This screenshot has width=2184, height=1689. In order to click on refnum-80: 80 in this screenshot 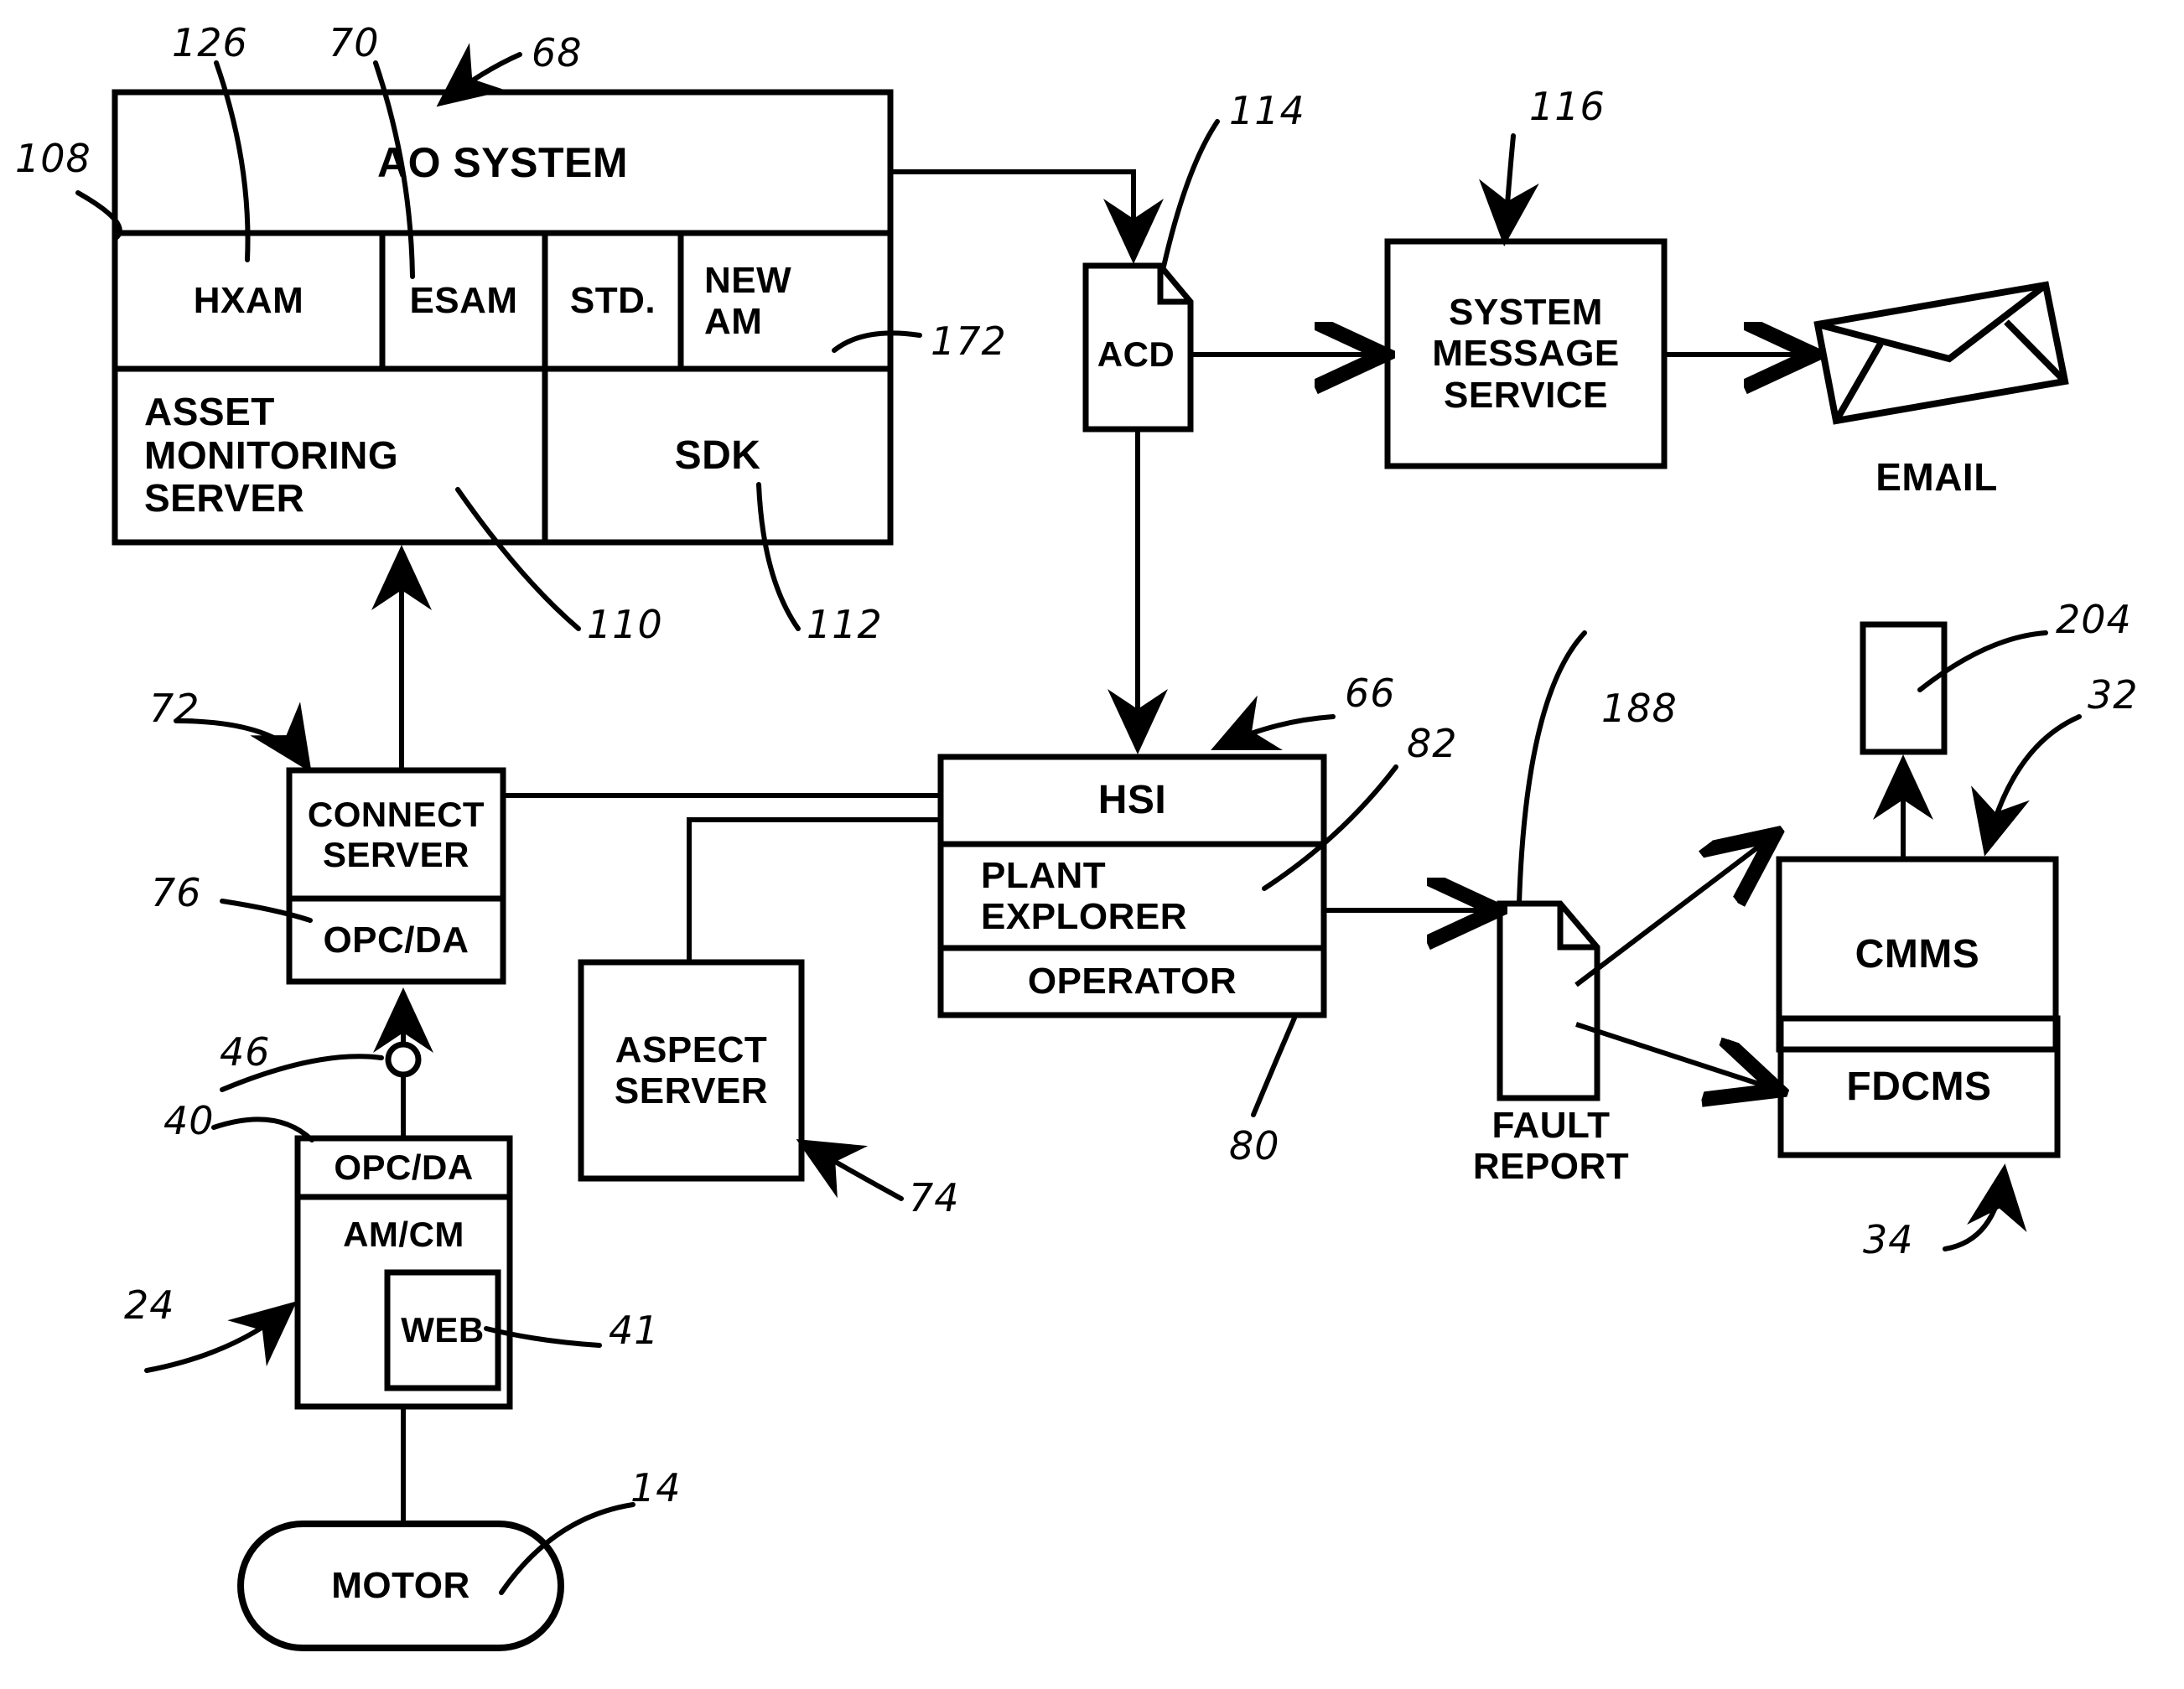, I will do `click(1254, 1146)`.